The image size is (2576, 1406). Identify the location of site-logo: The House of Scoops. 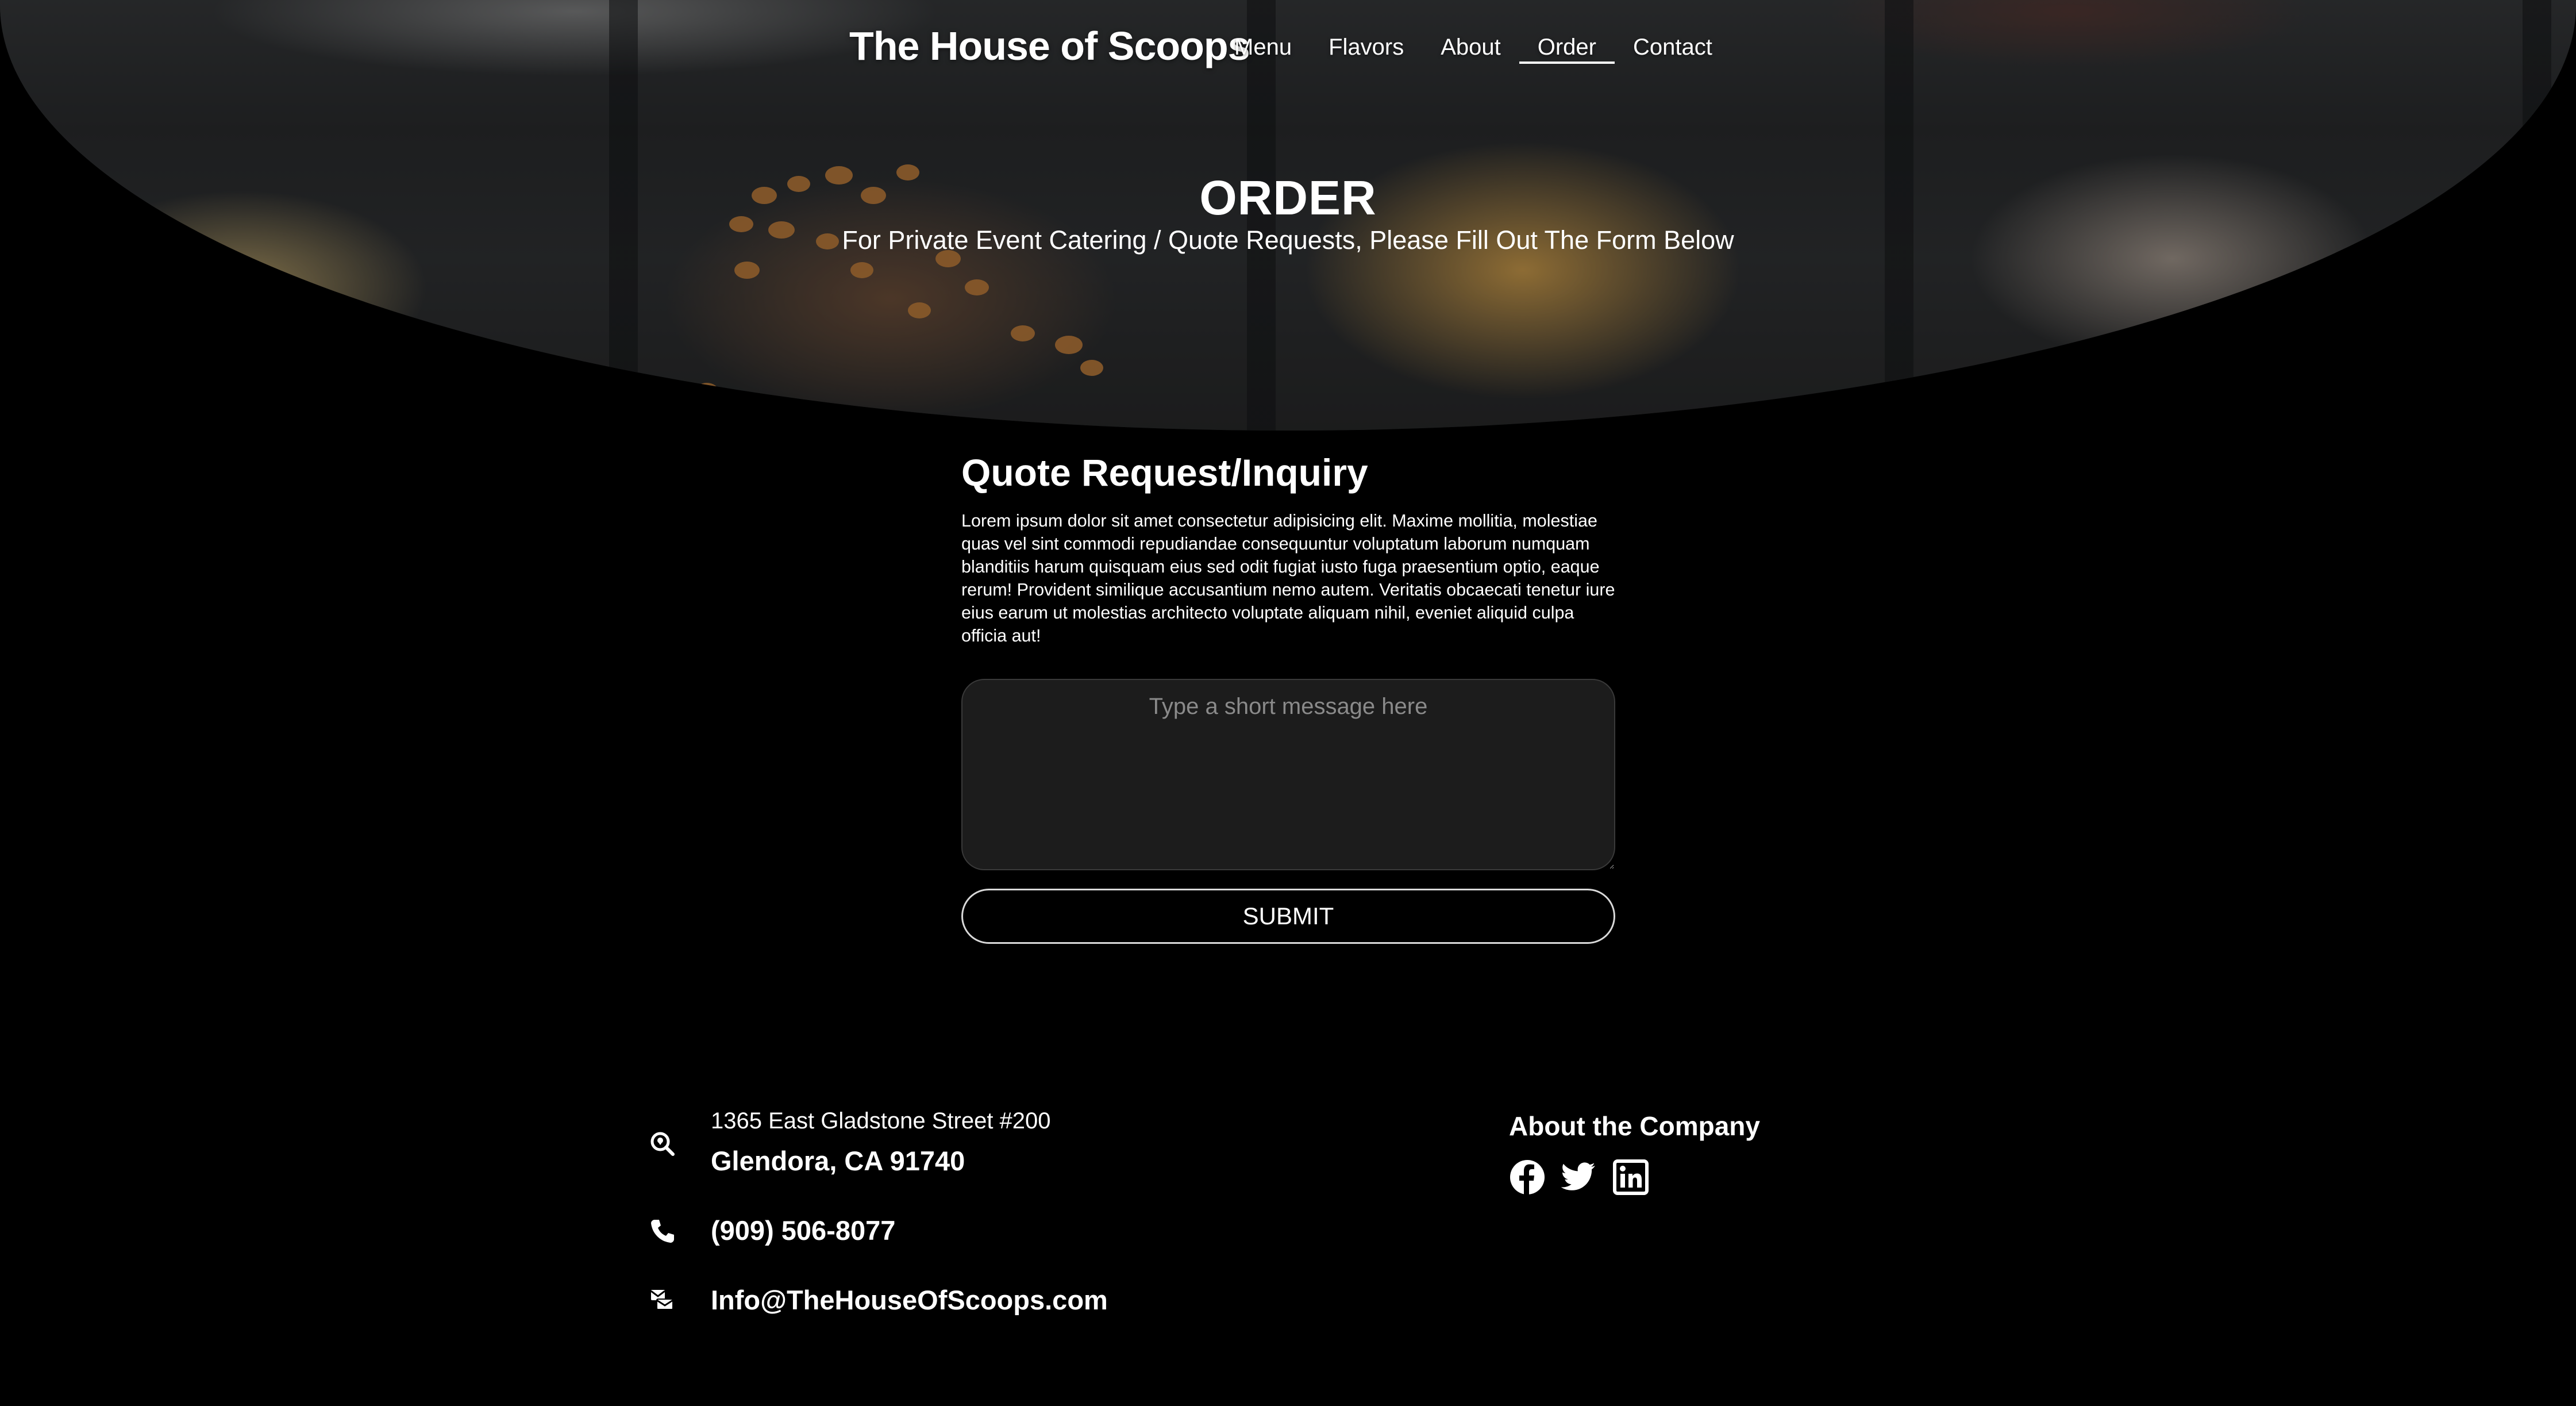
(1049, 46).